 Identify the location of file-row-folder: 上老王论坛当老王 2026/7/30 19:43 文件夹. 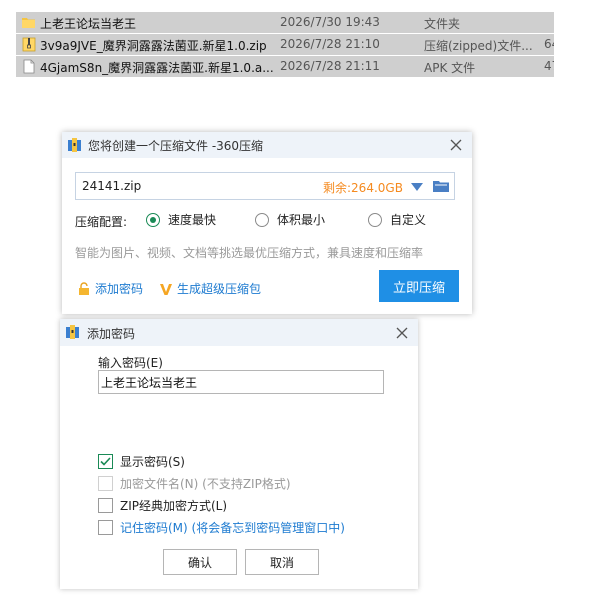
(285, 22).